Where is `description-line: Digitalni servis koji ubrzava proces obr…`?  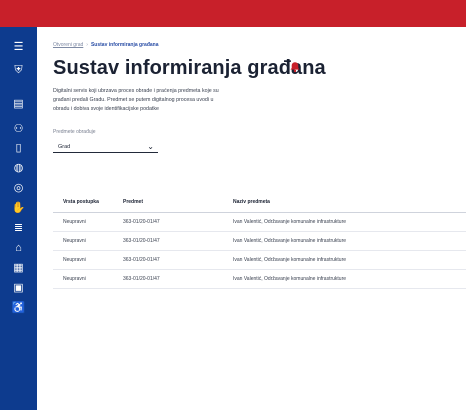
description-line: Digitalni servis koji ubrzava proces obr… is located at coordinates (136, 91).